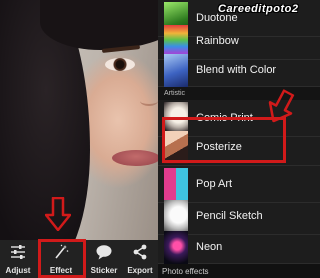  I want to click on eye, so click(120, 64).